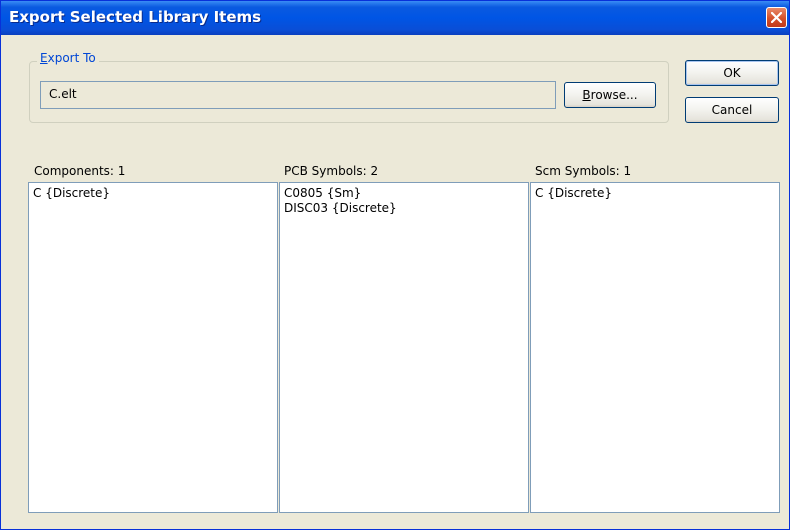  What do you see at coordinates (732, 73) in the screenshot?
I see `ok-button: OK` at bounding box center [732, 73].